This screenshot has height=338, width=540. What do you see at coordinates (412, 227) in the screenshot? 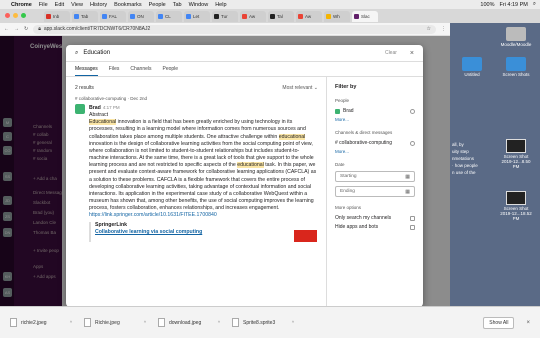
I see `hide-apps-checkbox` at bounding box center [412, 227].